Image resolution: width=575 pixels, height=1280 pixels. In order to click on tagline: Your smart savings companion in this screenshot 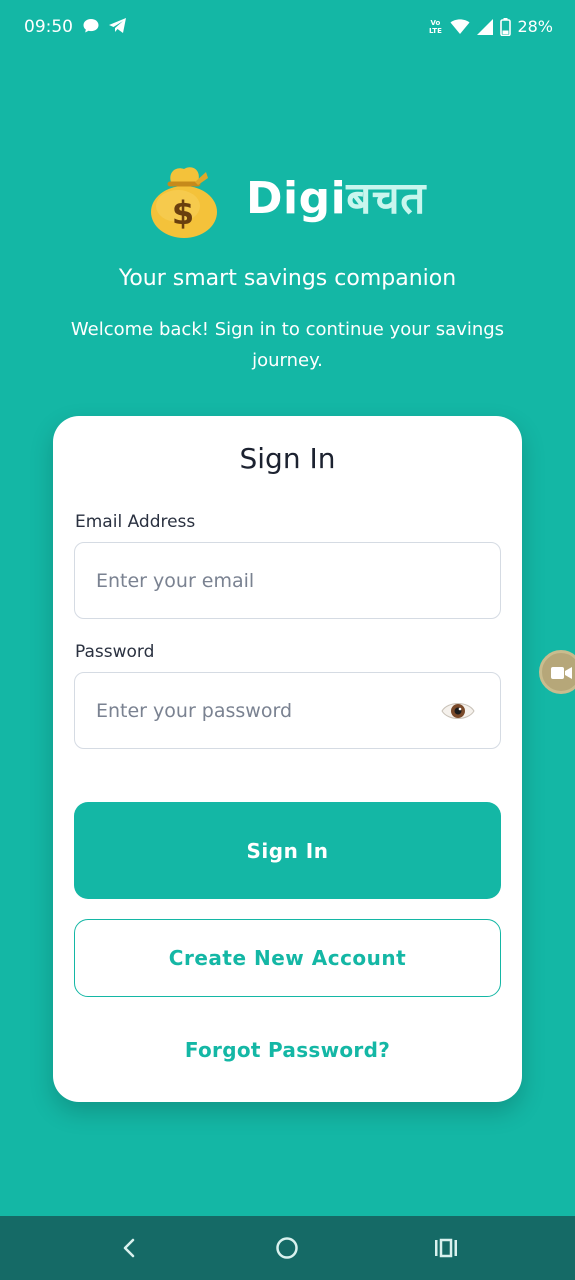, I will do `click(287, 278)`.